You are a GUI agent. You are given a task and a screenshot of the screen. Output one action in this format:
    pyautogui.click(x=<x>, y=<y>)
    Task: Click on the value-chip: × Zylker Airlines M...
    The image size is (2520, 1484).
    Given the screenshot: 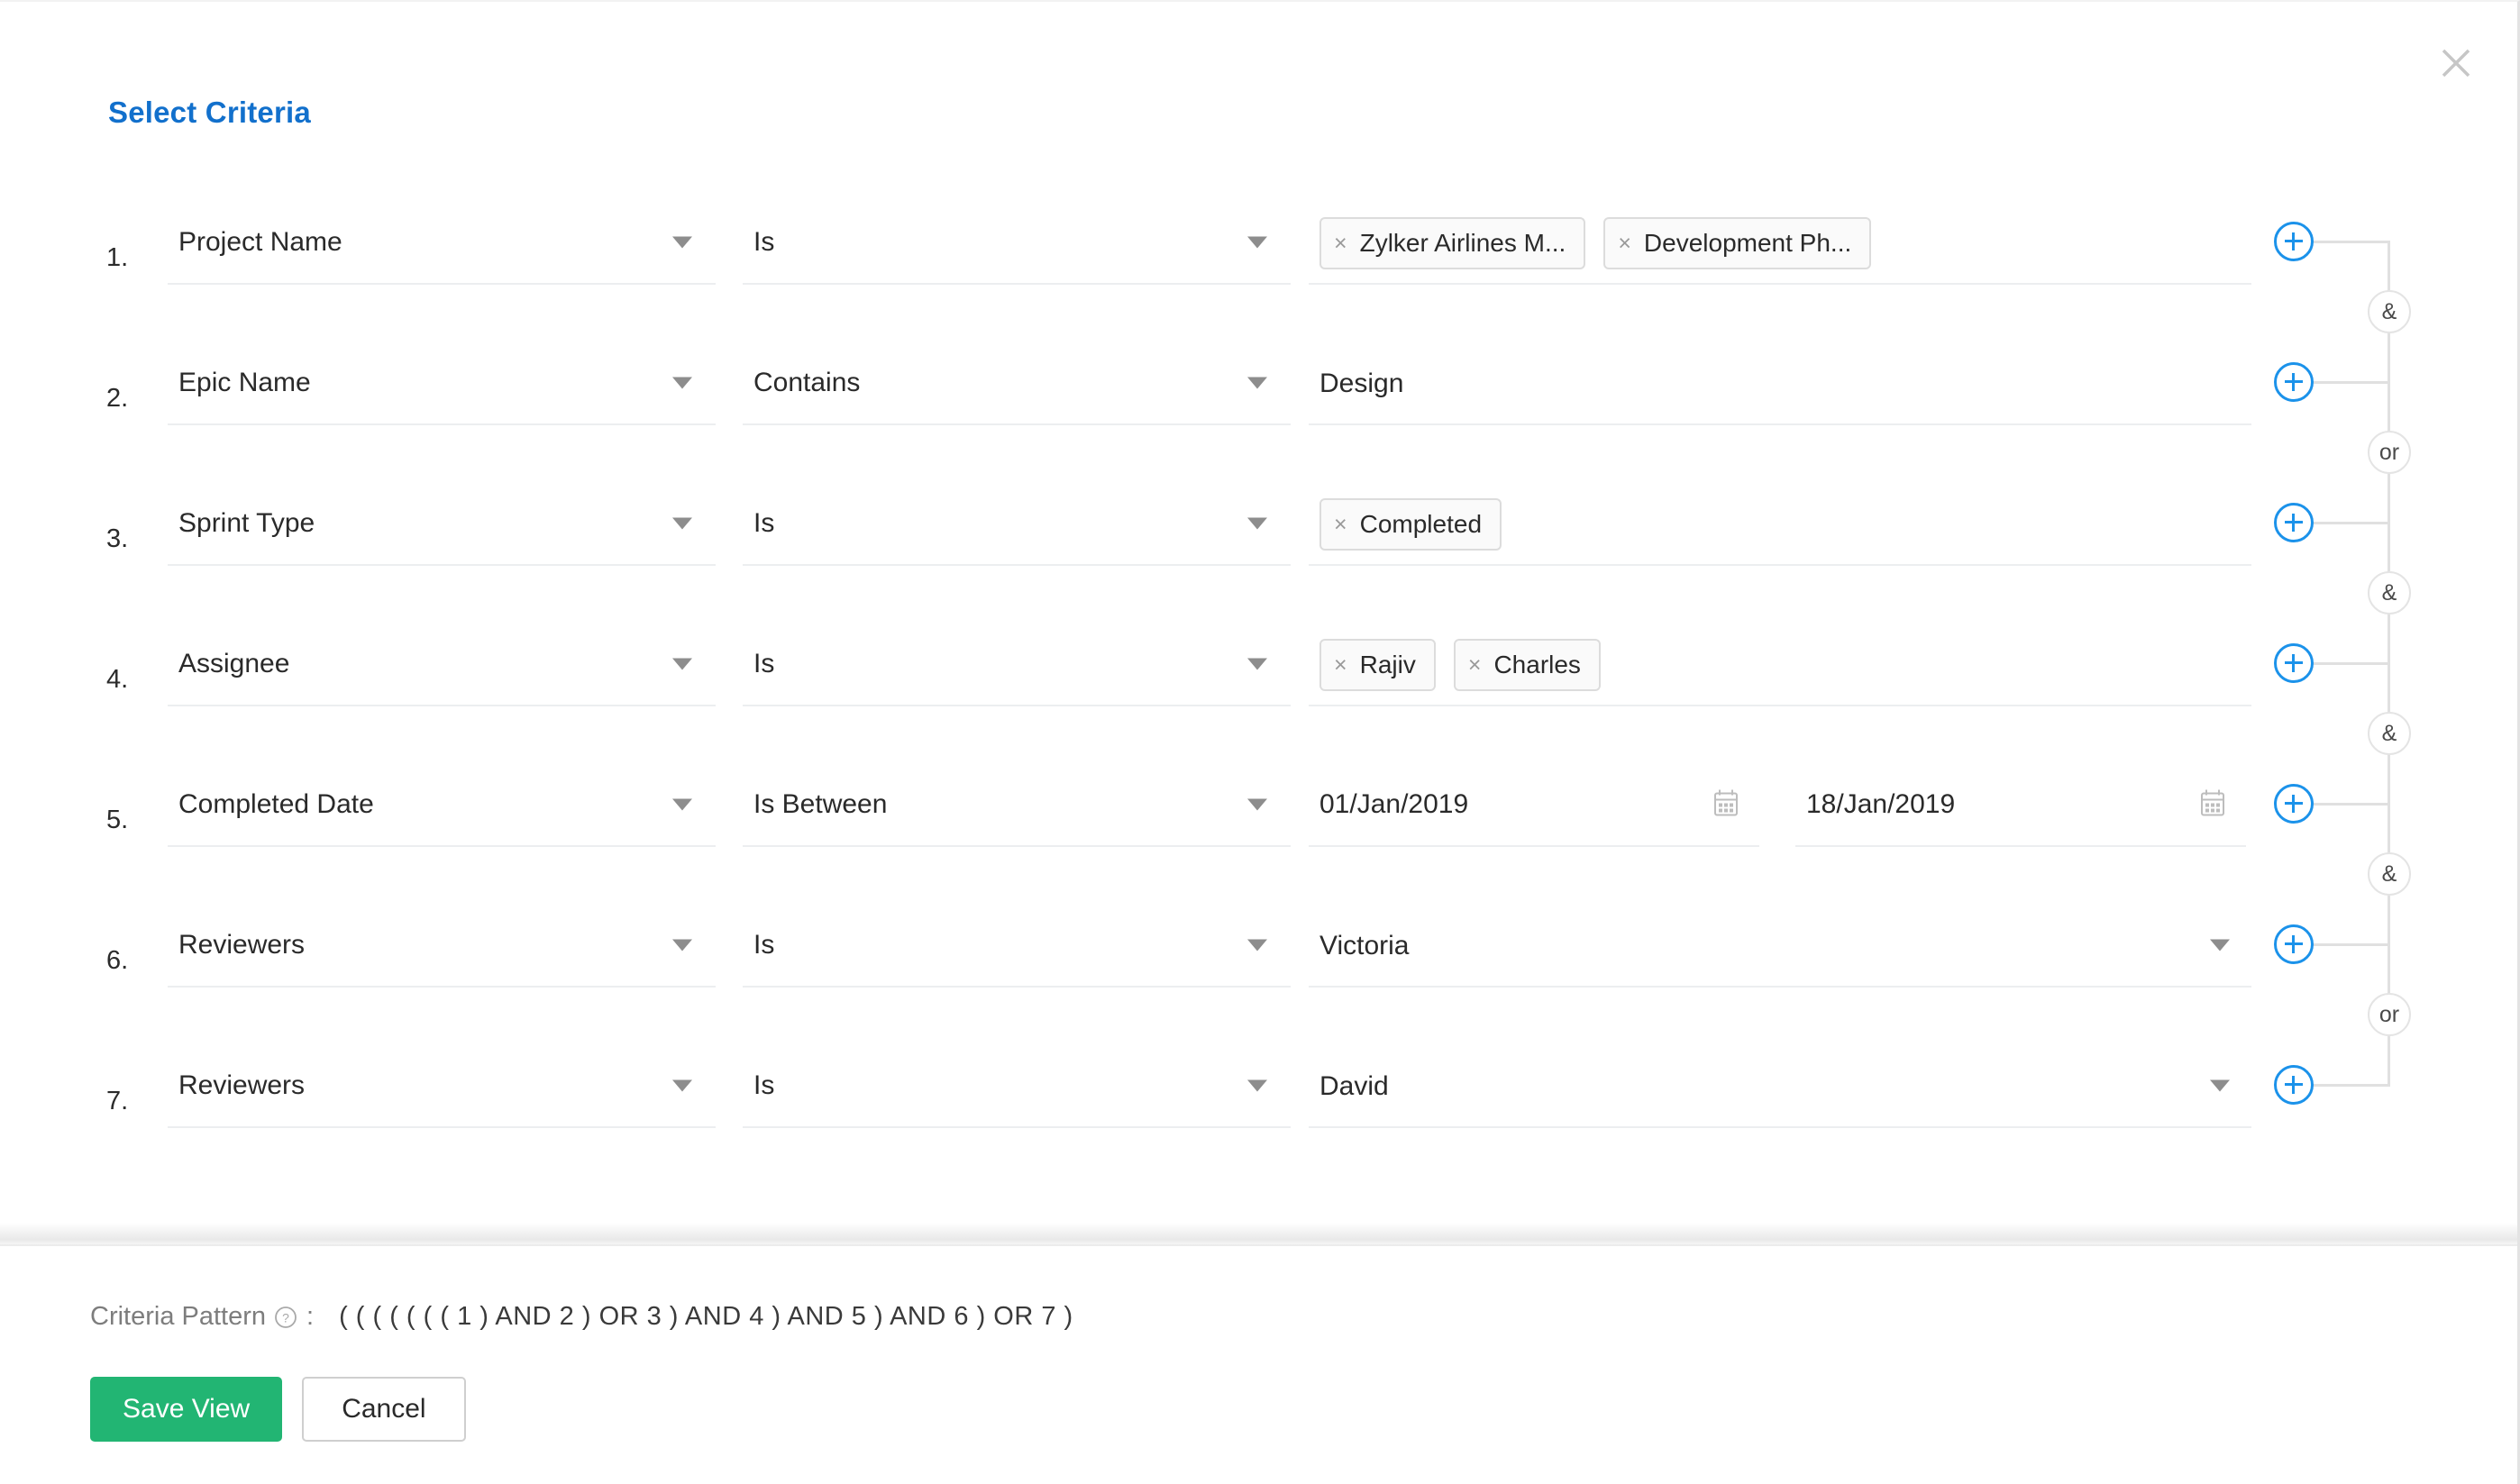 What is the action you would take?
    pyautogui.click(x=1453, y=243)
    